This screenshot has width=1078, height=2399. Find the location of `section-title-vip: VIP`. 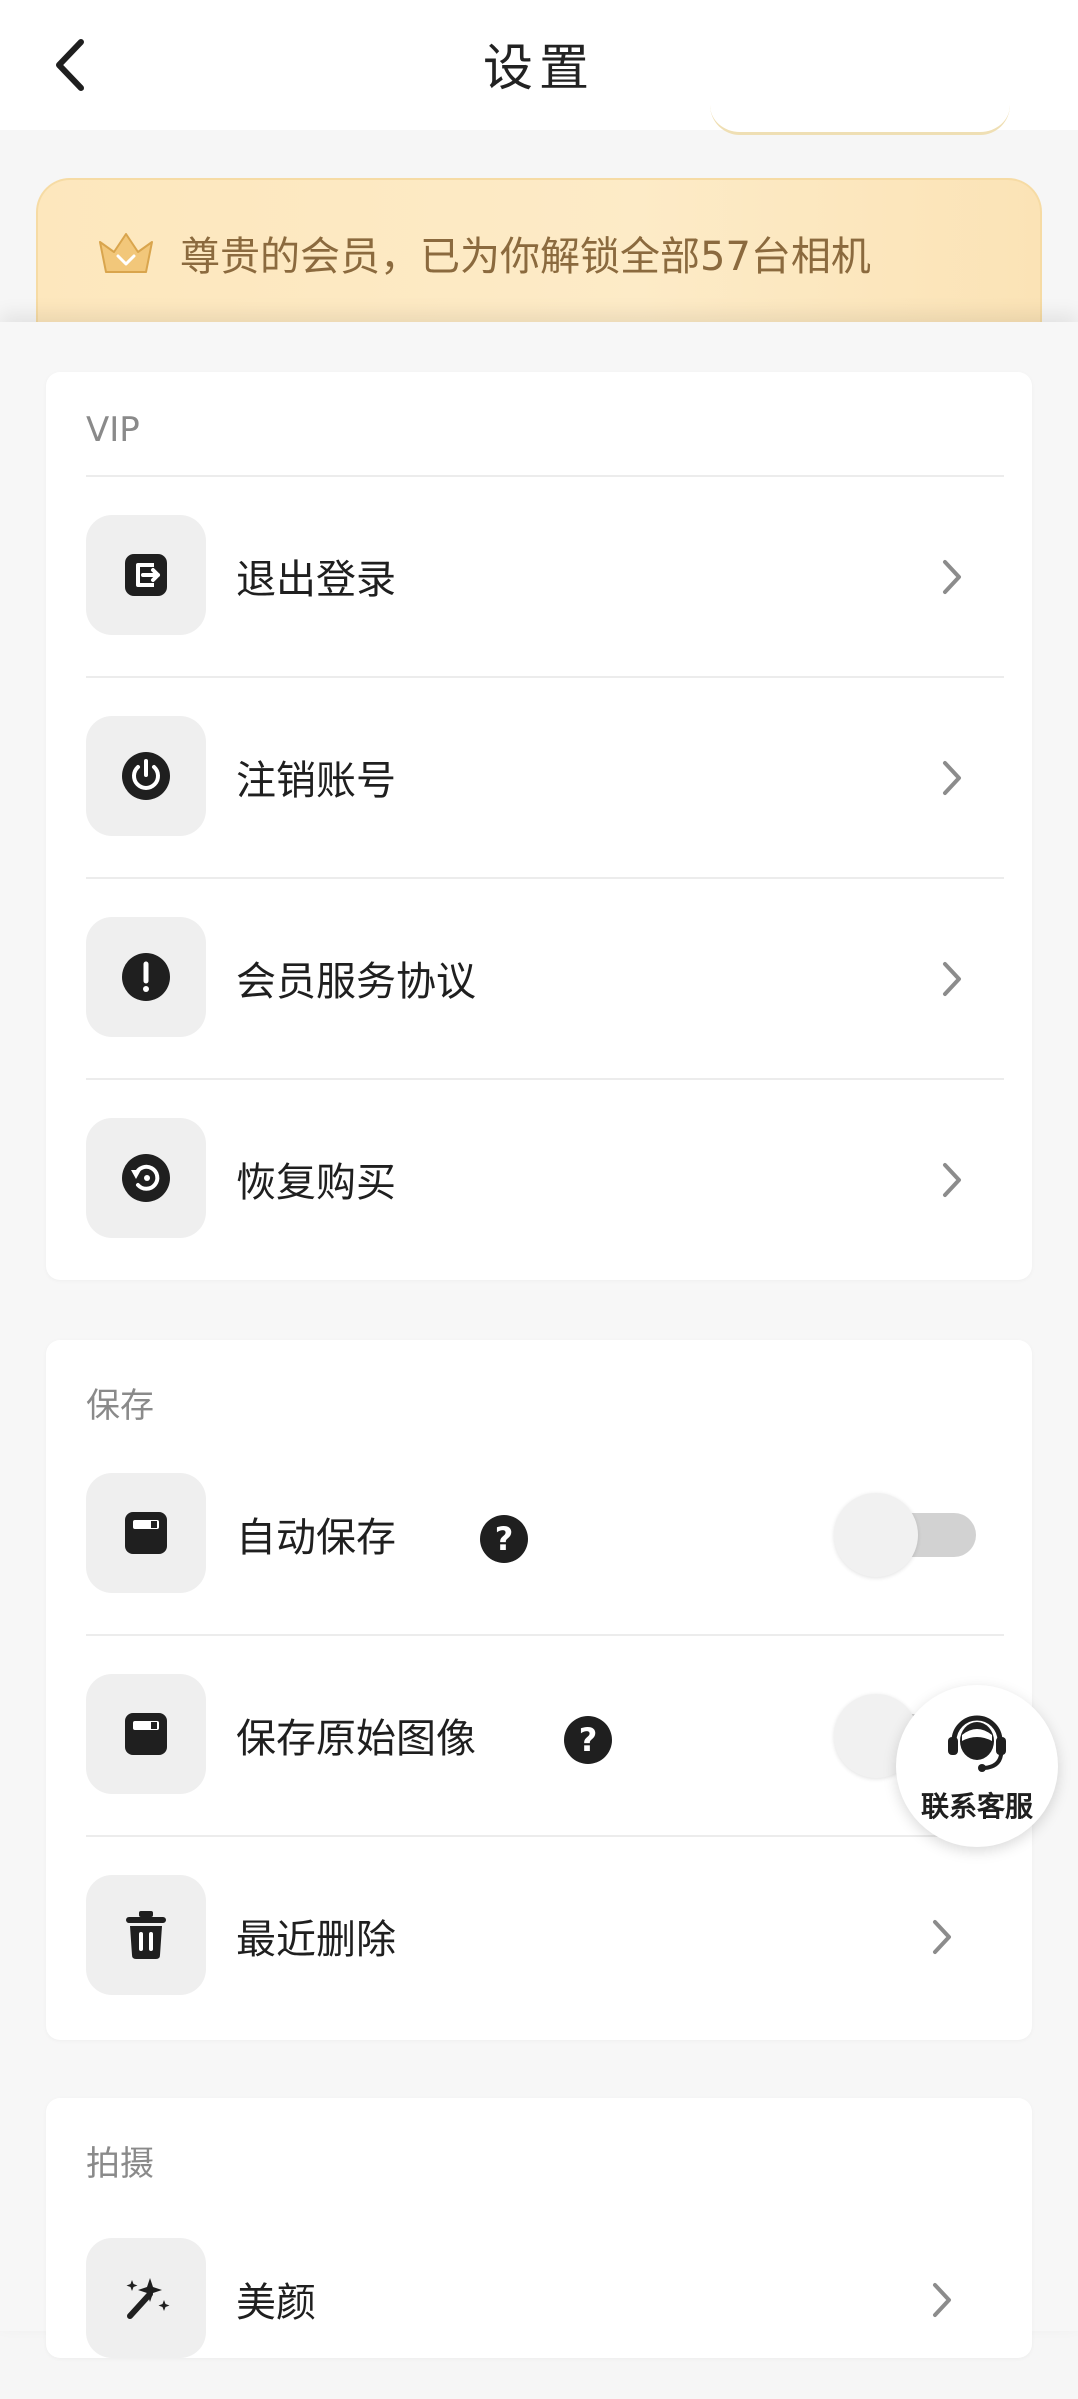

section-title-vip: VIP is located at coordinates (113, 430).